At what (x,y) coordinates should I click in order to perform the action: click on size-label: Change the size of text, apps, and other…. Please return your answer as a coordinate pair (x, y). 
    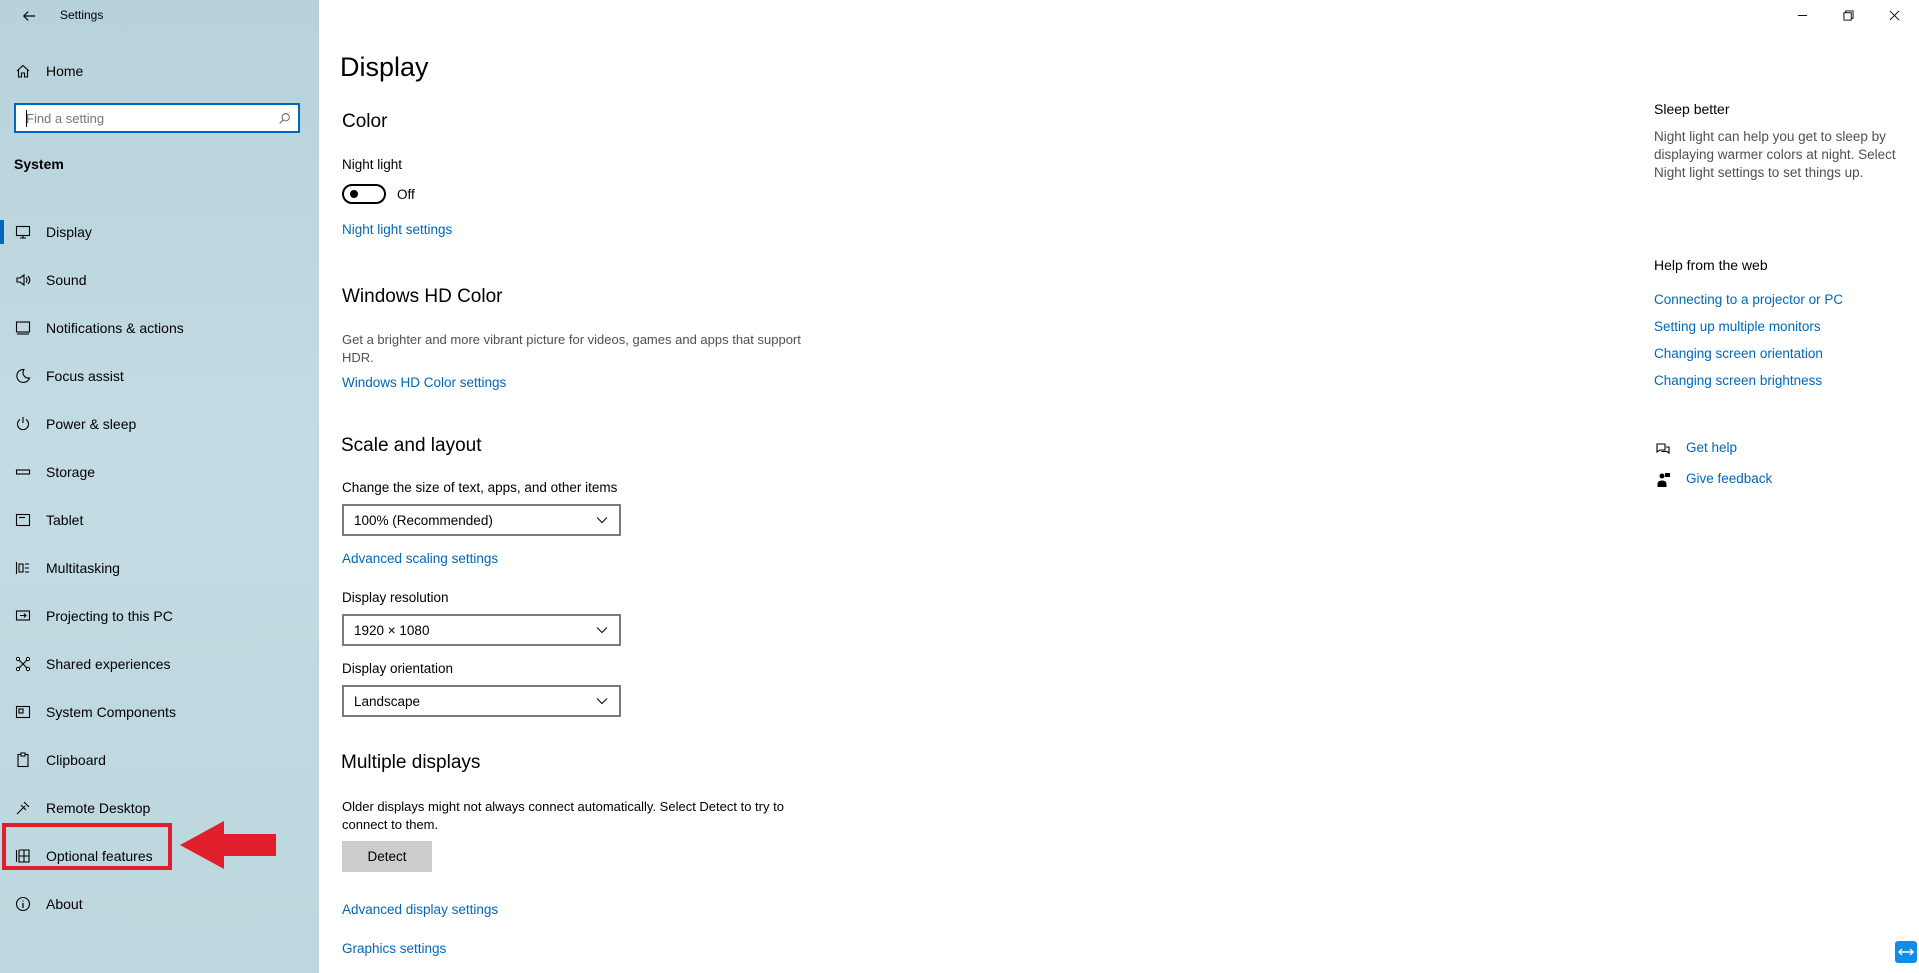
    Looking at the image, I should click on (480, 487).